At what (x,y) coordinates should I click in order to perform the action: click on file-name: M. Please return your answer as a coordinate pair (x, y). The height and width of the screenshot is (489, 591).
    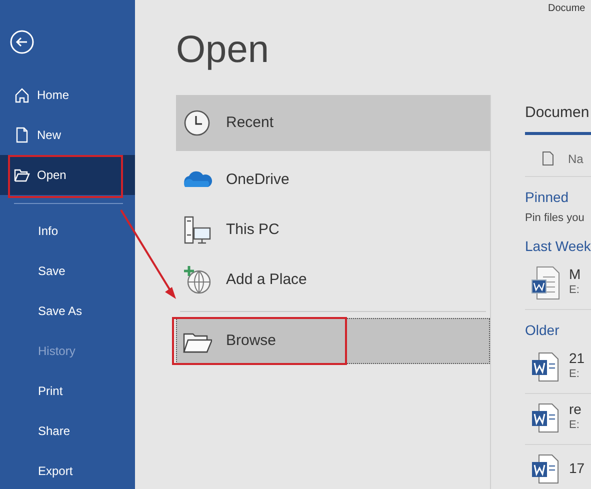
    Looking at the image, I should click on (575, 274).